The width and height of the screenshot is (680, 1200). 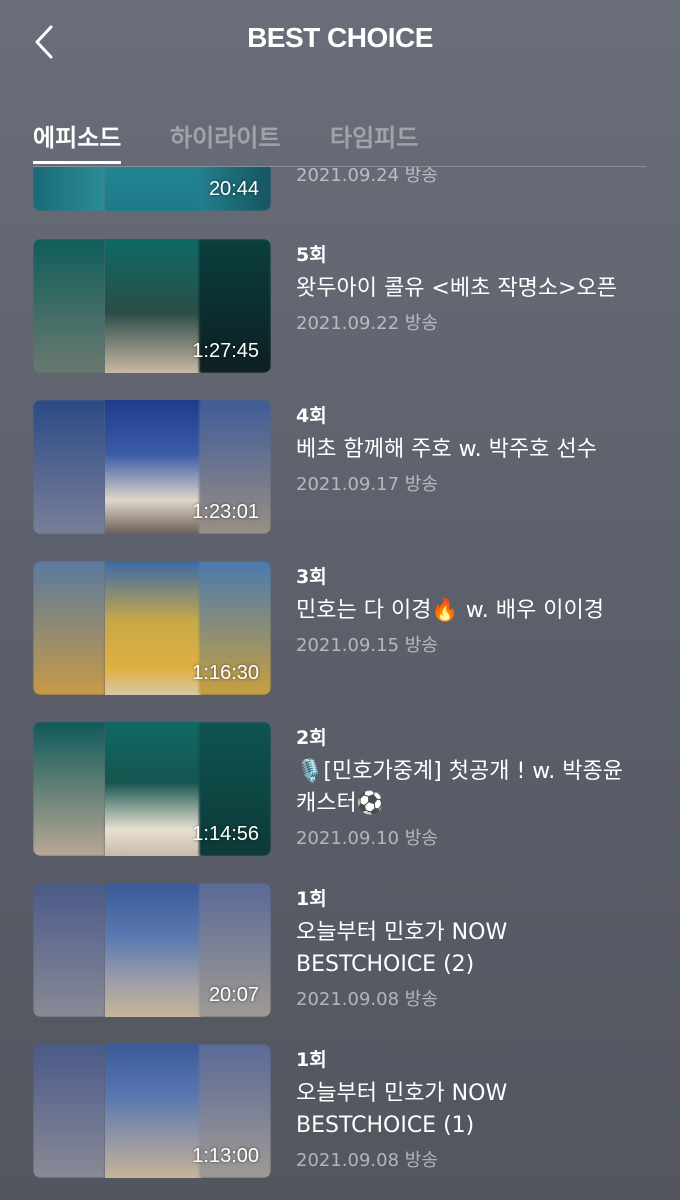 I want to click on tab-timefeed: 타임피드, so click(x=374, y=141).